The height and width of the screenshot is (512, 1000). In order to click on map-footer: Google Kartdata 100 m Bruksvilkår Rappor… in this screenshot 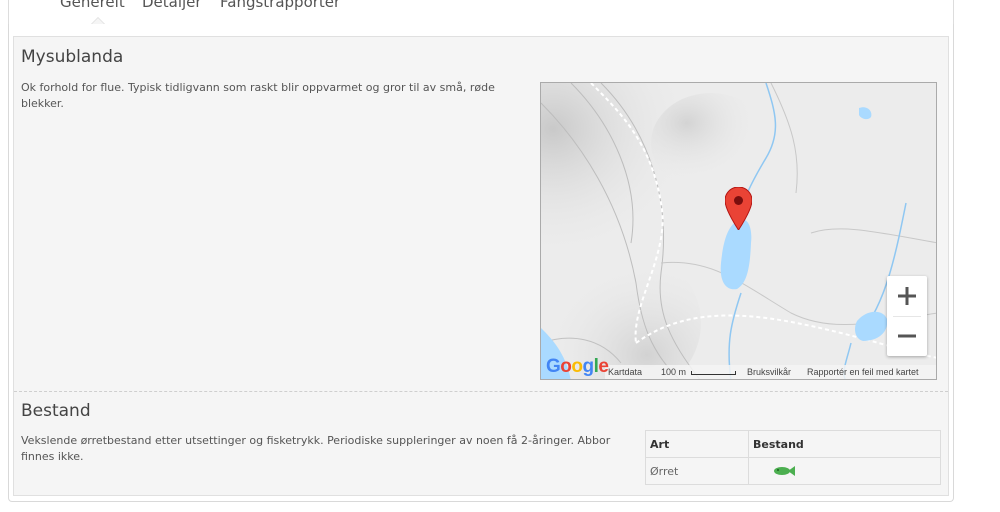, I will do `click(738, 367)`.